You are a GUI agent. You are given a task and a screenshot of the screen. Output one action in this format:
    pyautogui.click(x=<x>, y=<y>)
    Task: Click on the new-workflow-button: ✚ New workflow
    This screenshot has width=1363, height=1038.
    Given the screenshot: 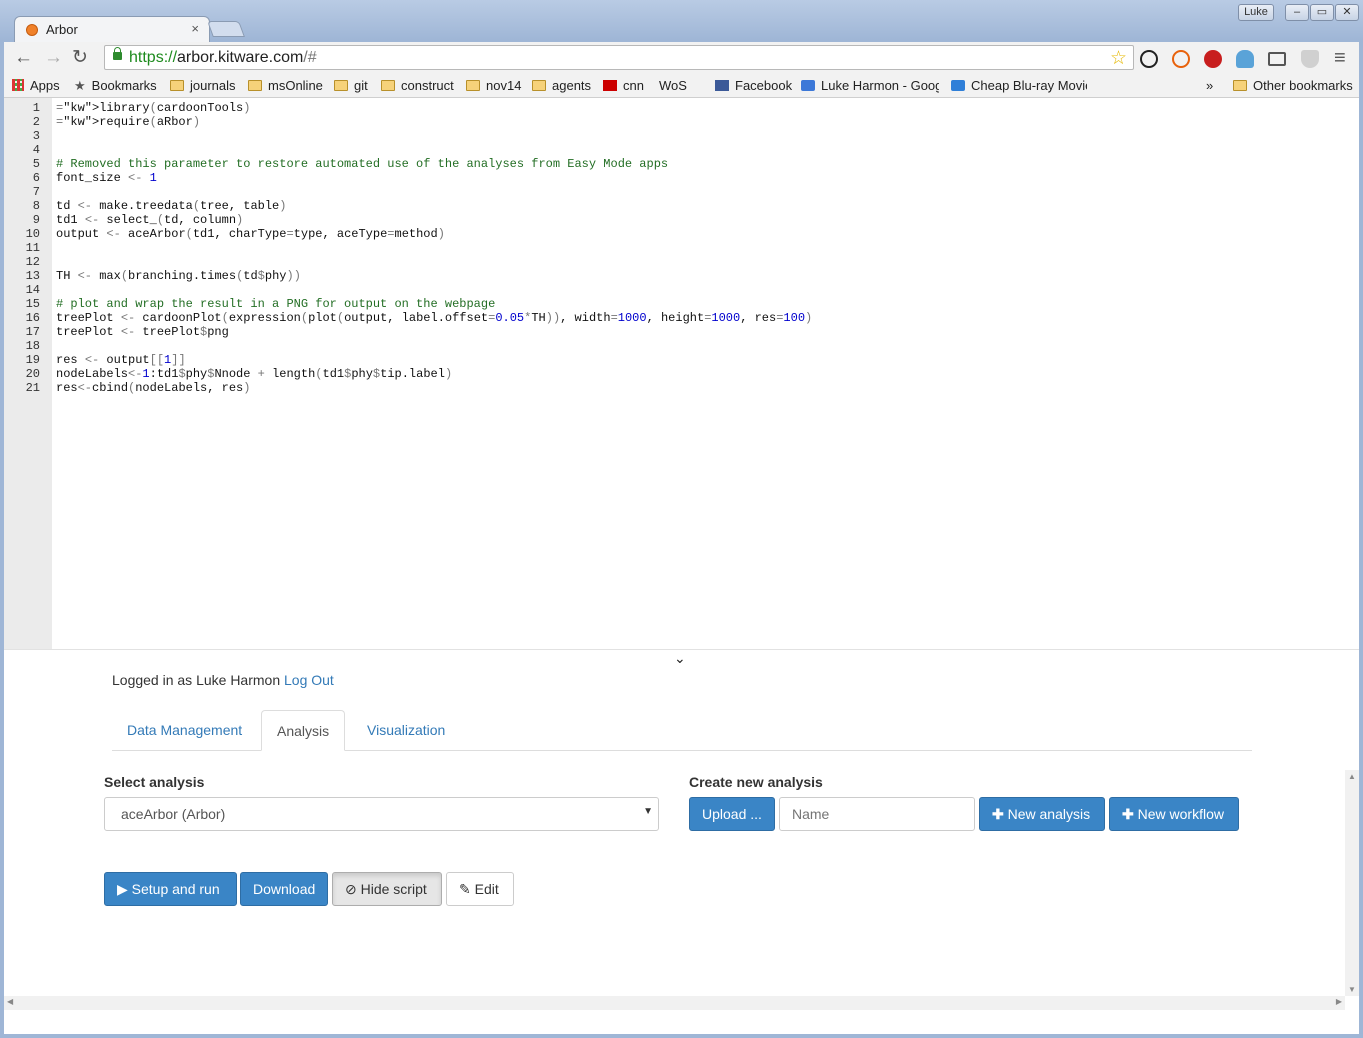 What is the action you would take?
    pyautogui.click(x=1174, y=814)
    